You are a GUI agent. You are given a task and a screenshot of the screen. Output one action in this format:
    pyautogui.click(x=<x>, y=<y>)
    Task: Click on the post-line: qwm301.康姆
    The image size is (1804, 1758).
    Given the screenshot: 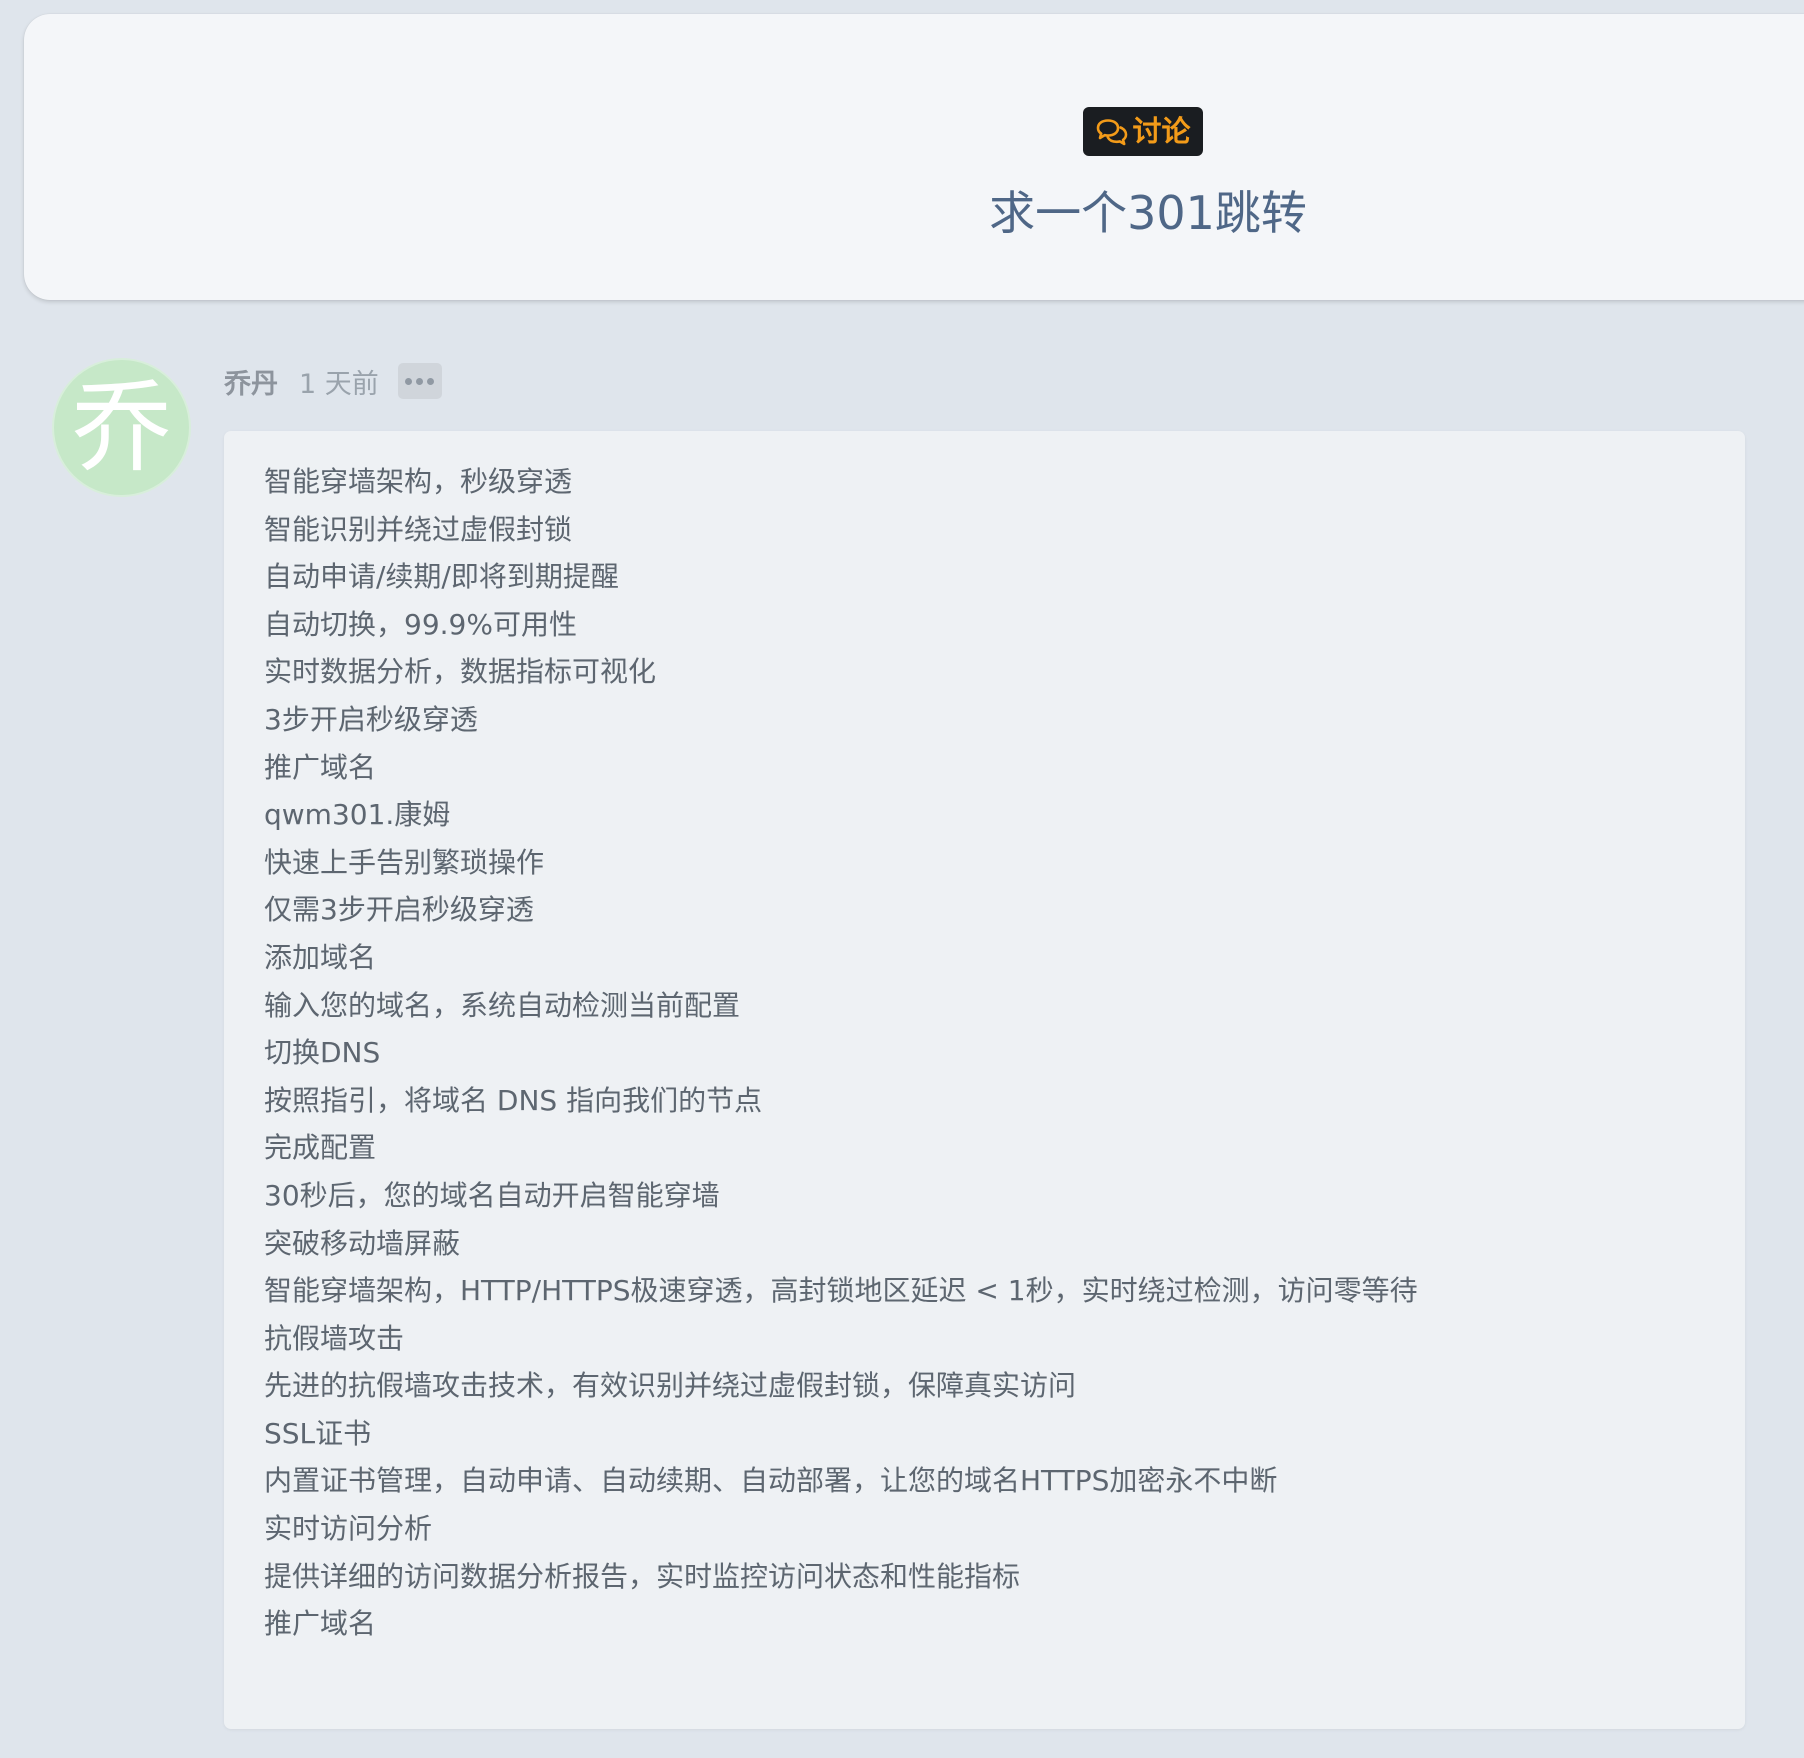 What is the action you would take?
    pyautogui.click(x=357, y=815)
    